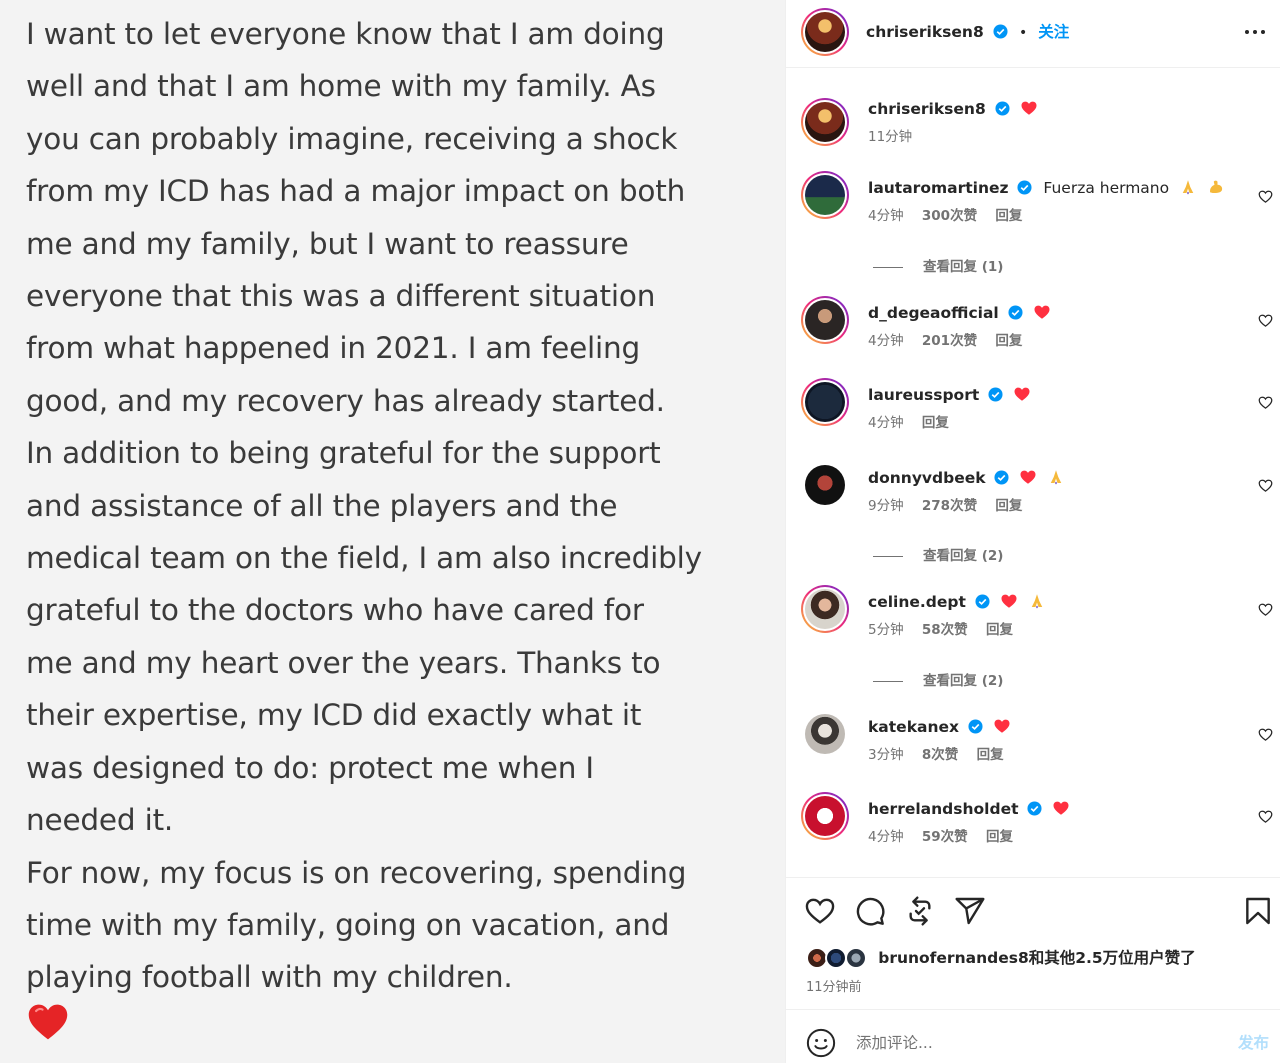  What do you see at coordinates (933, 313) in the screenshot?
I see `comment-username: d_degeaofficial` at bounding box center [933, 313].